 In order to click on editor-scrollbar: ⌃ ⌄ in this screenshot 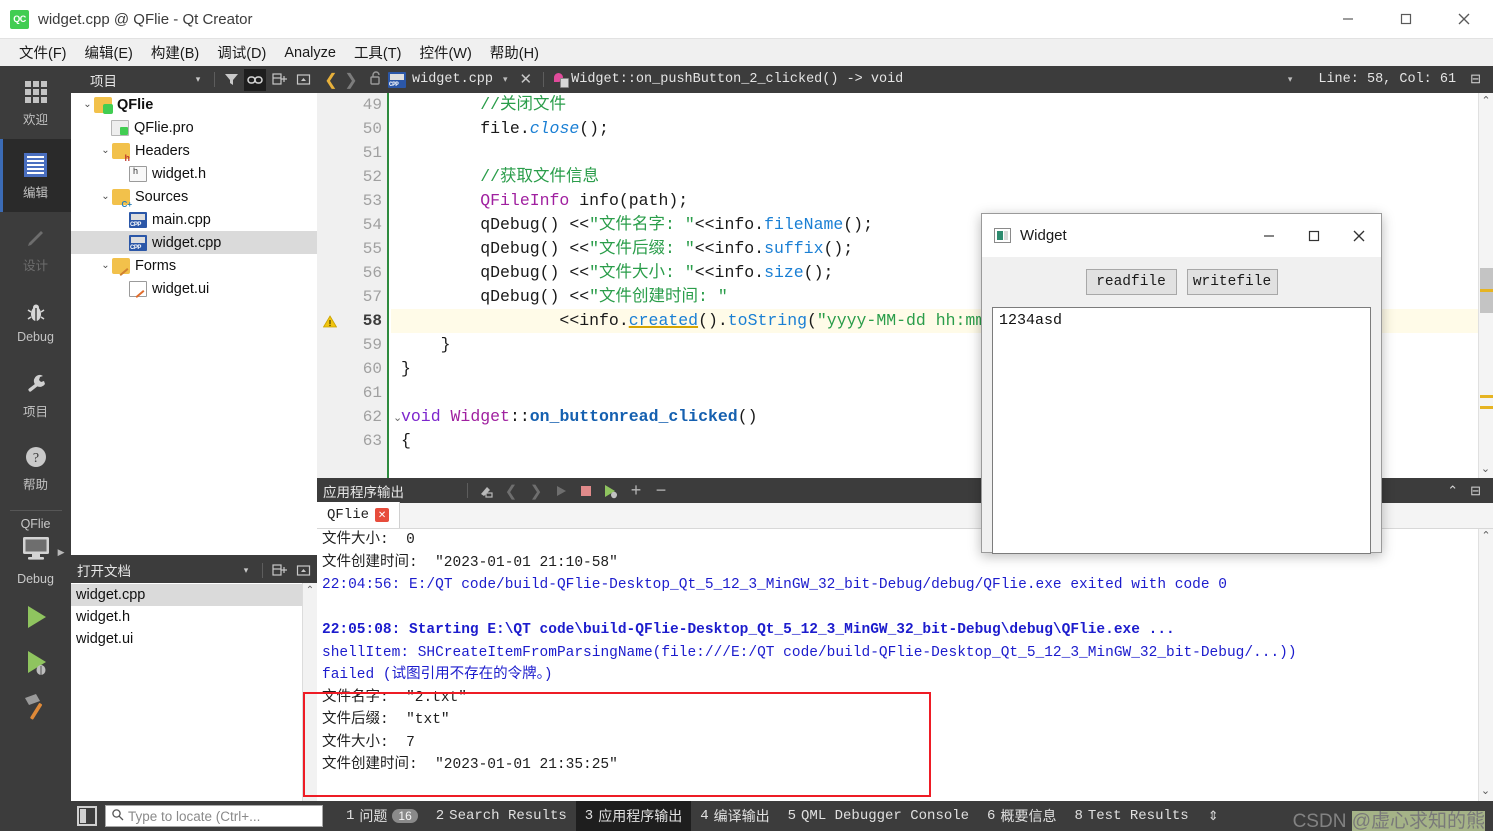, I will do `click(1485, 285)`.